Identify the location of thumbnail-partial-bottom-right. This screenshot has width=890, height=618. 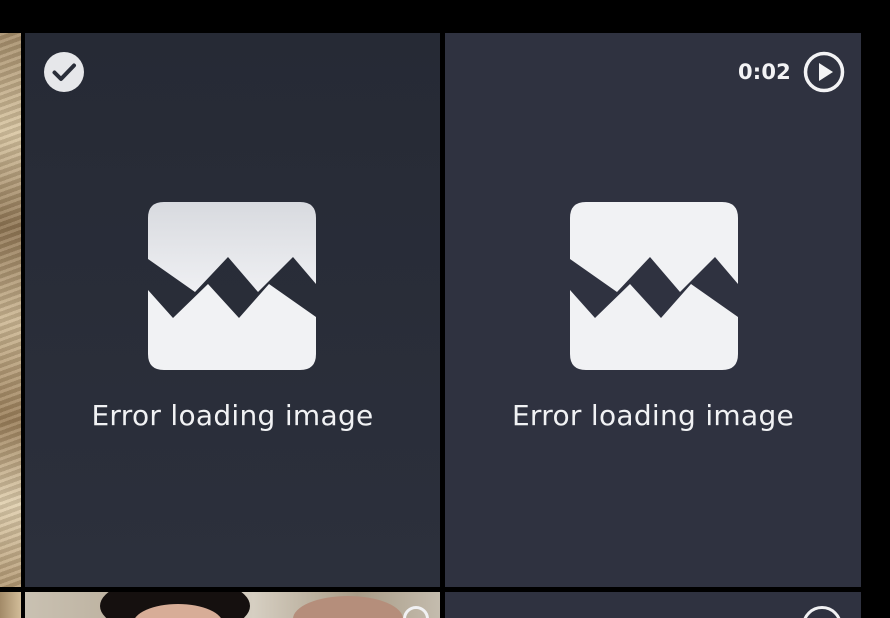
(653, 605).